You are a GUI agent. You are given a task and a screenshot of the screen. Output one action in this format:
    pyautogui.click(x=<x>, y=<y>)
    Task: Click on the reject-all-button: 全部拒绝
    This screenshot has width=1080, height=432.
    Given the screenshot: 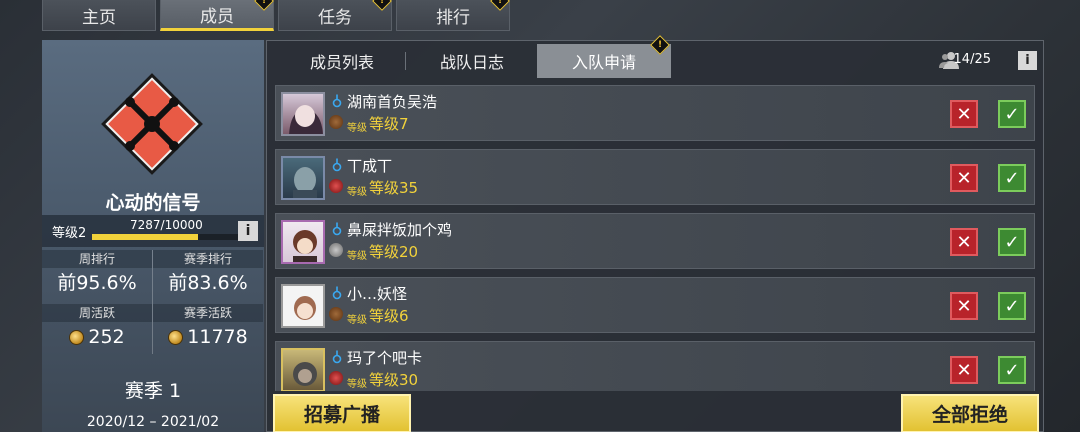 What is the action you would take?
    pyautogui.click(x=970, y=413)
    